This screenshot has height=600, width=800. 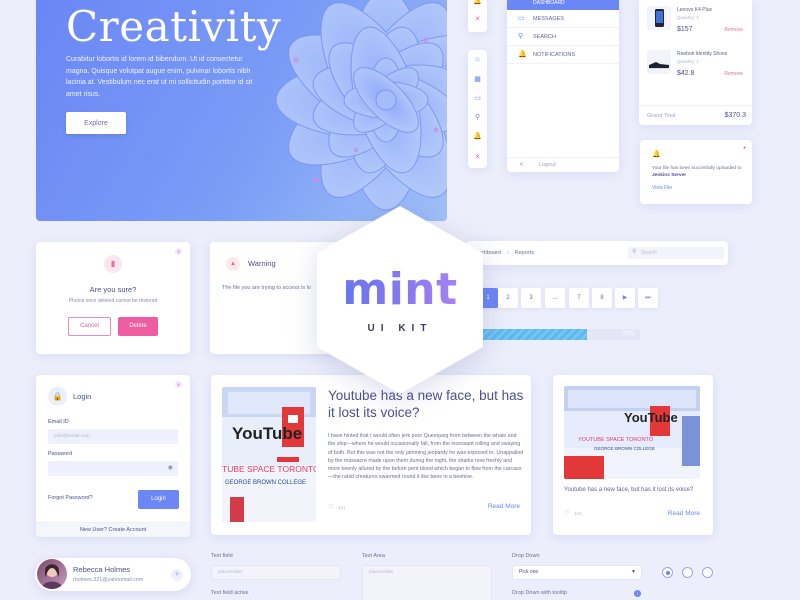 What do you see at coordinates (686, 73) in the screenshot?
I see `product-price: $42.8` at bounding box center [686, 73].